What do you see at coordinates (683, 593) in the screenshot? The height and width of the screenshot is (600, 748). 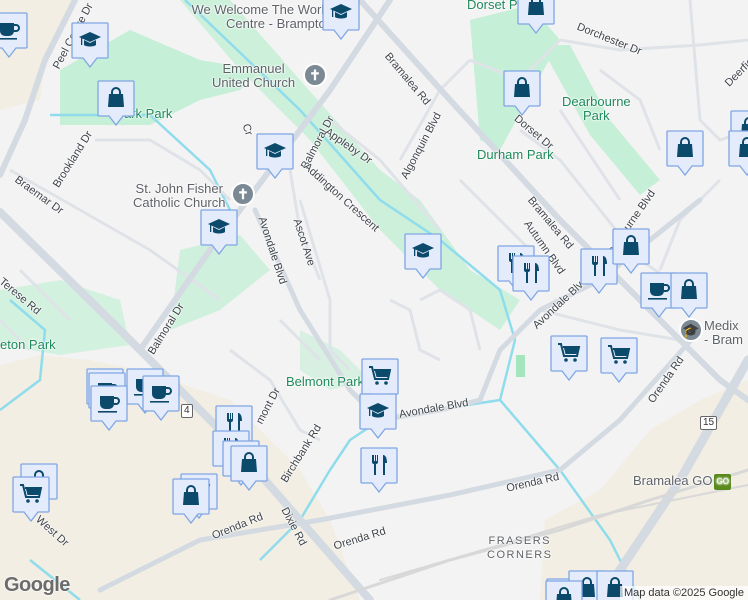 I see `map-attribution: Map data ©2025 Google` at bounding box center [683, 593].